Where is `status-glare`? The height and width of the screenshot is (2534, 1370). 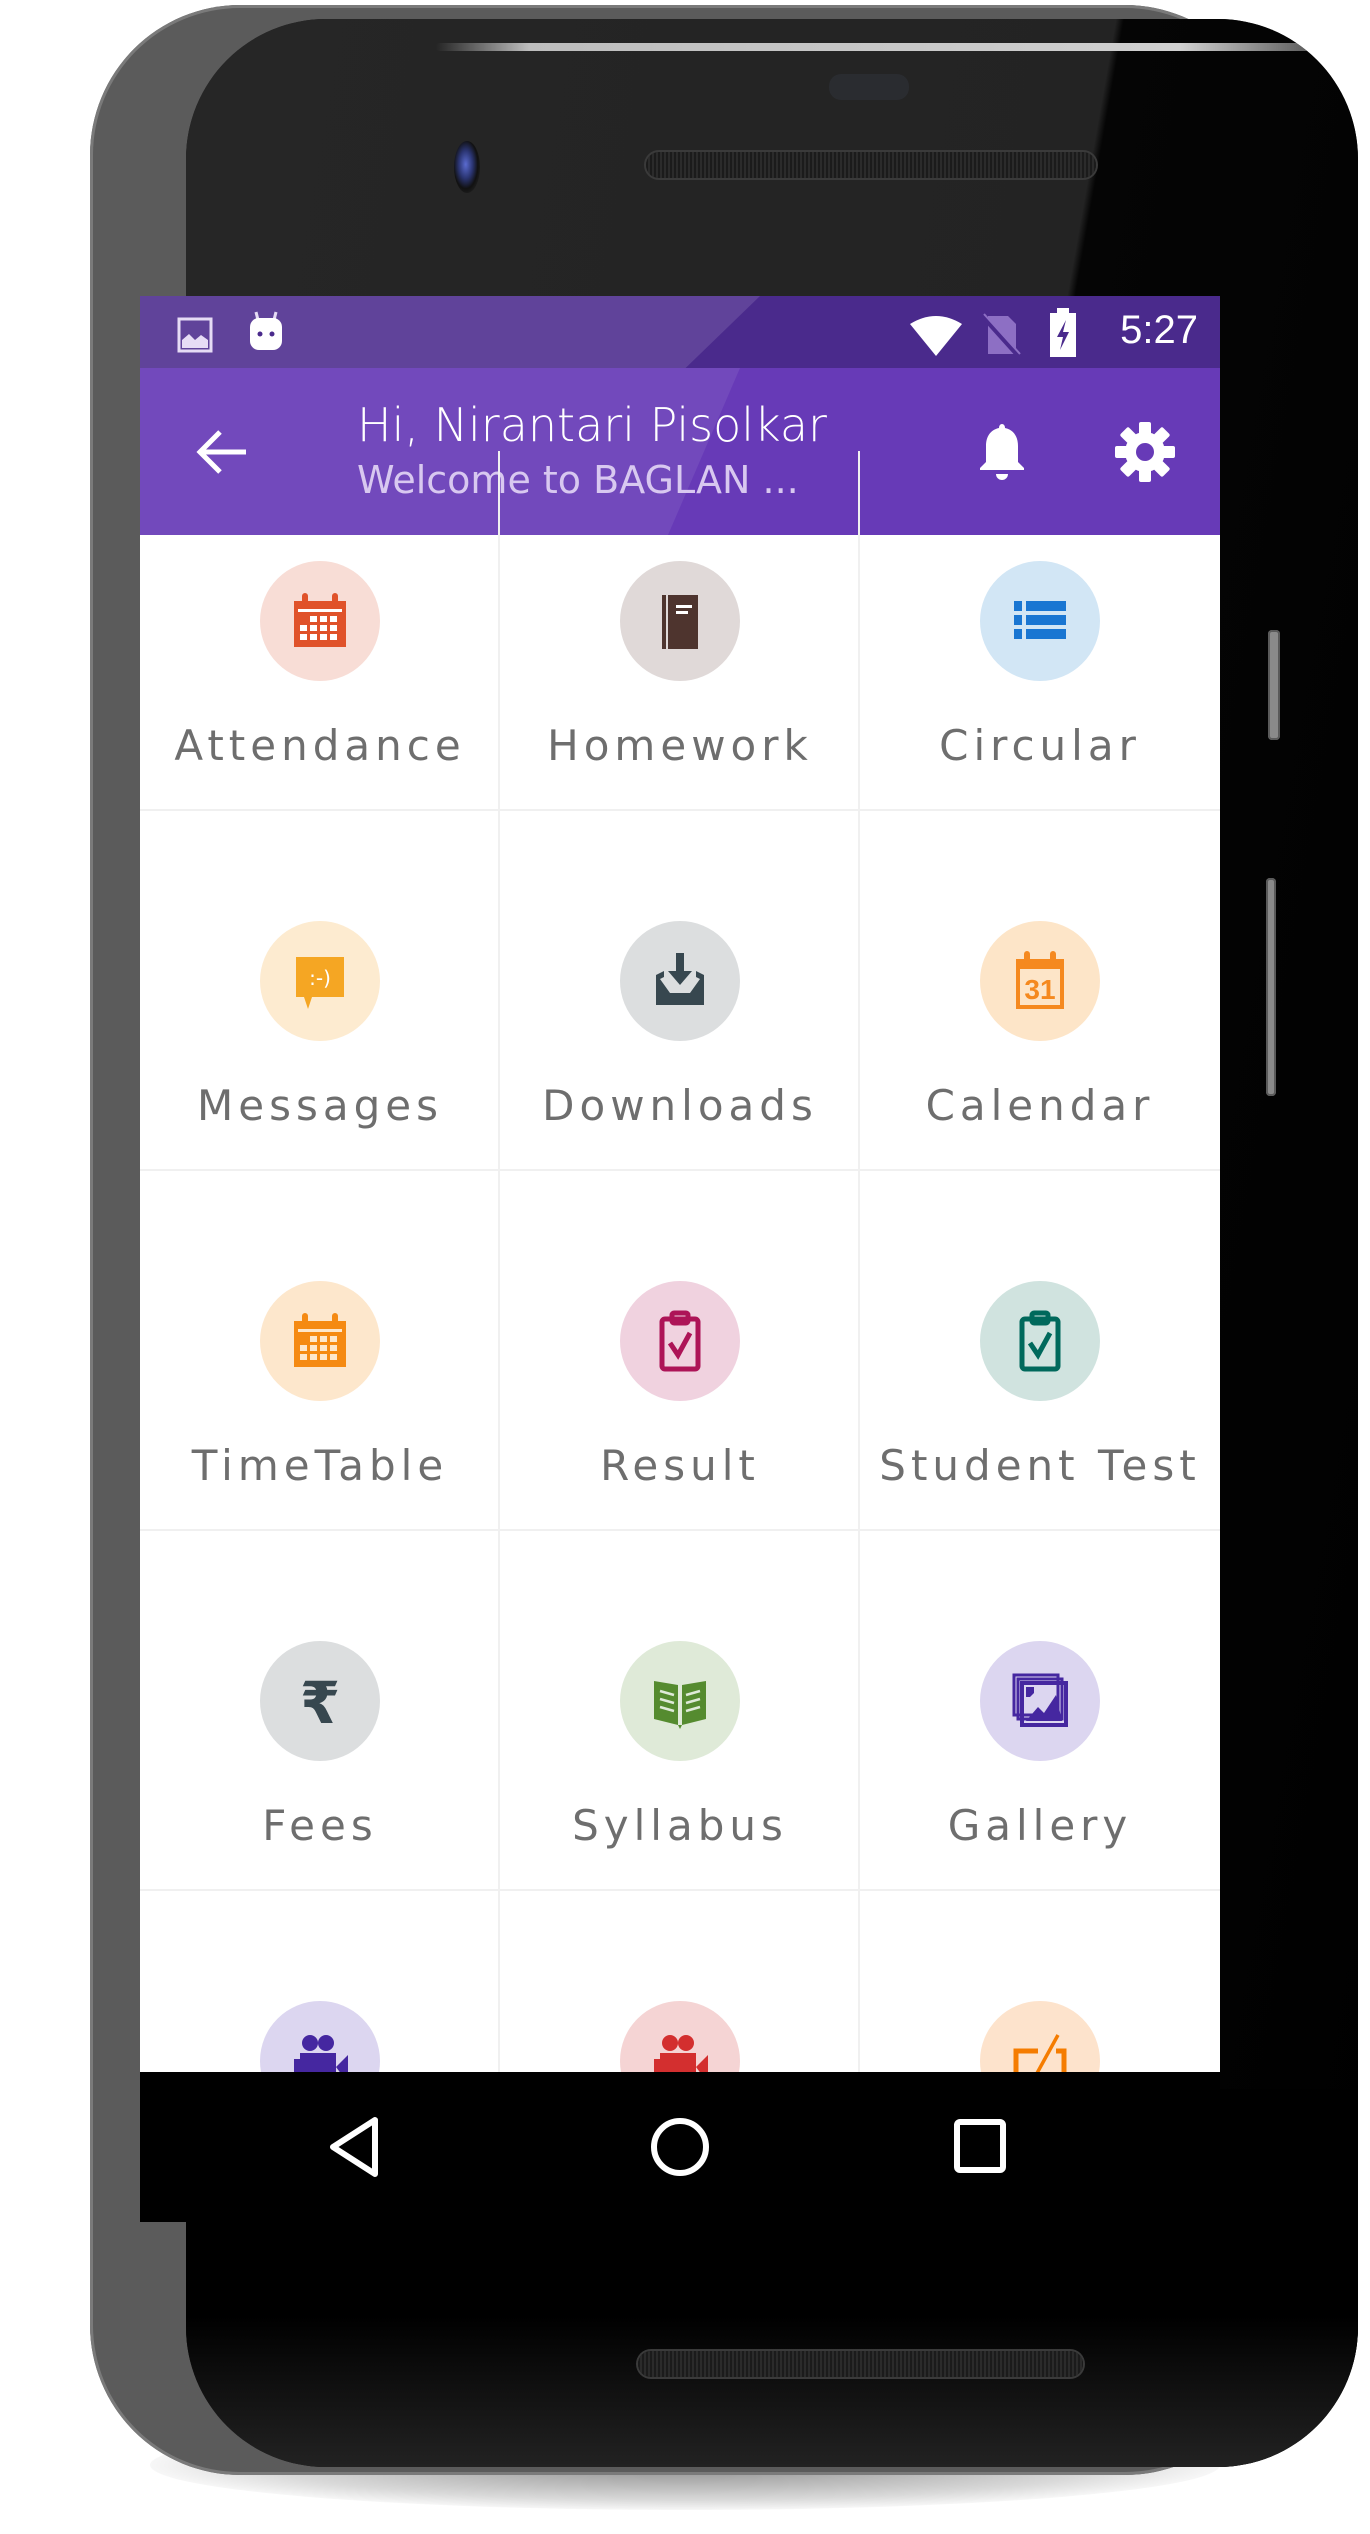
status-glare is located at coordinates (450, 332).